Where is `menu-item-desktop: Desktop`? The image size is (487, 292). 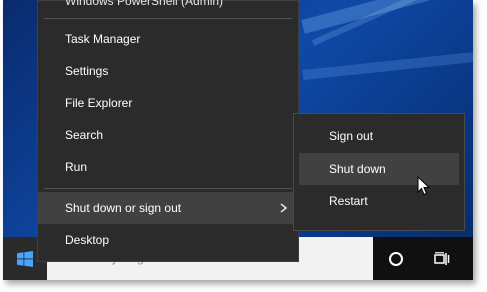
menu-item-desktop: Desktop is located at coordinates (168, 240).